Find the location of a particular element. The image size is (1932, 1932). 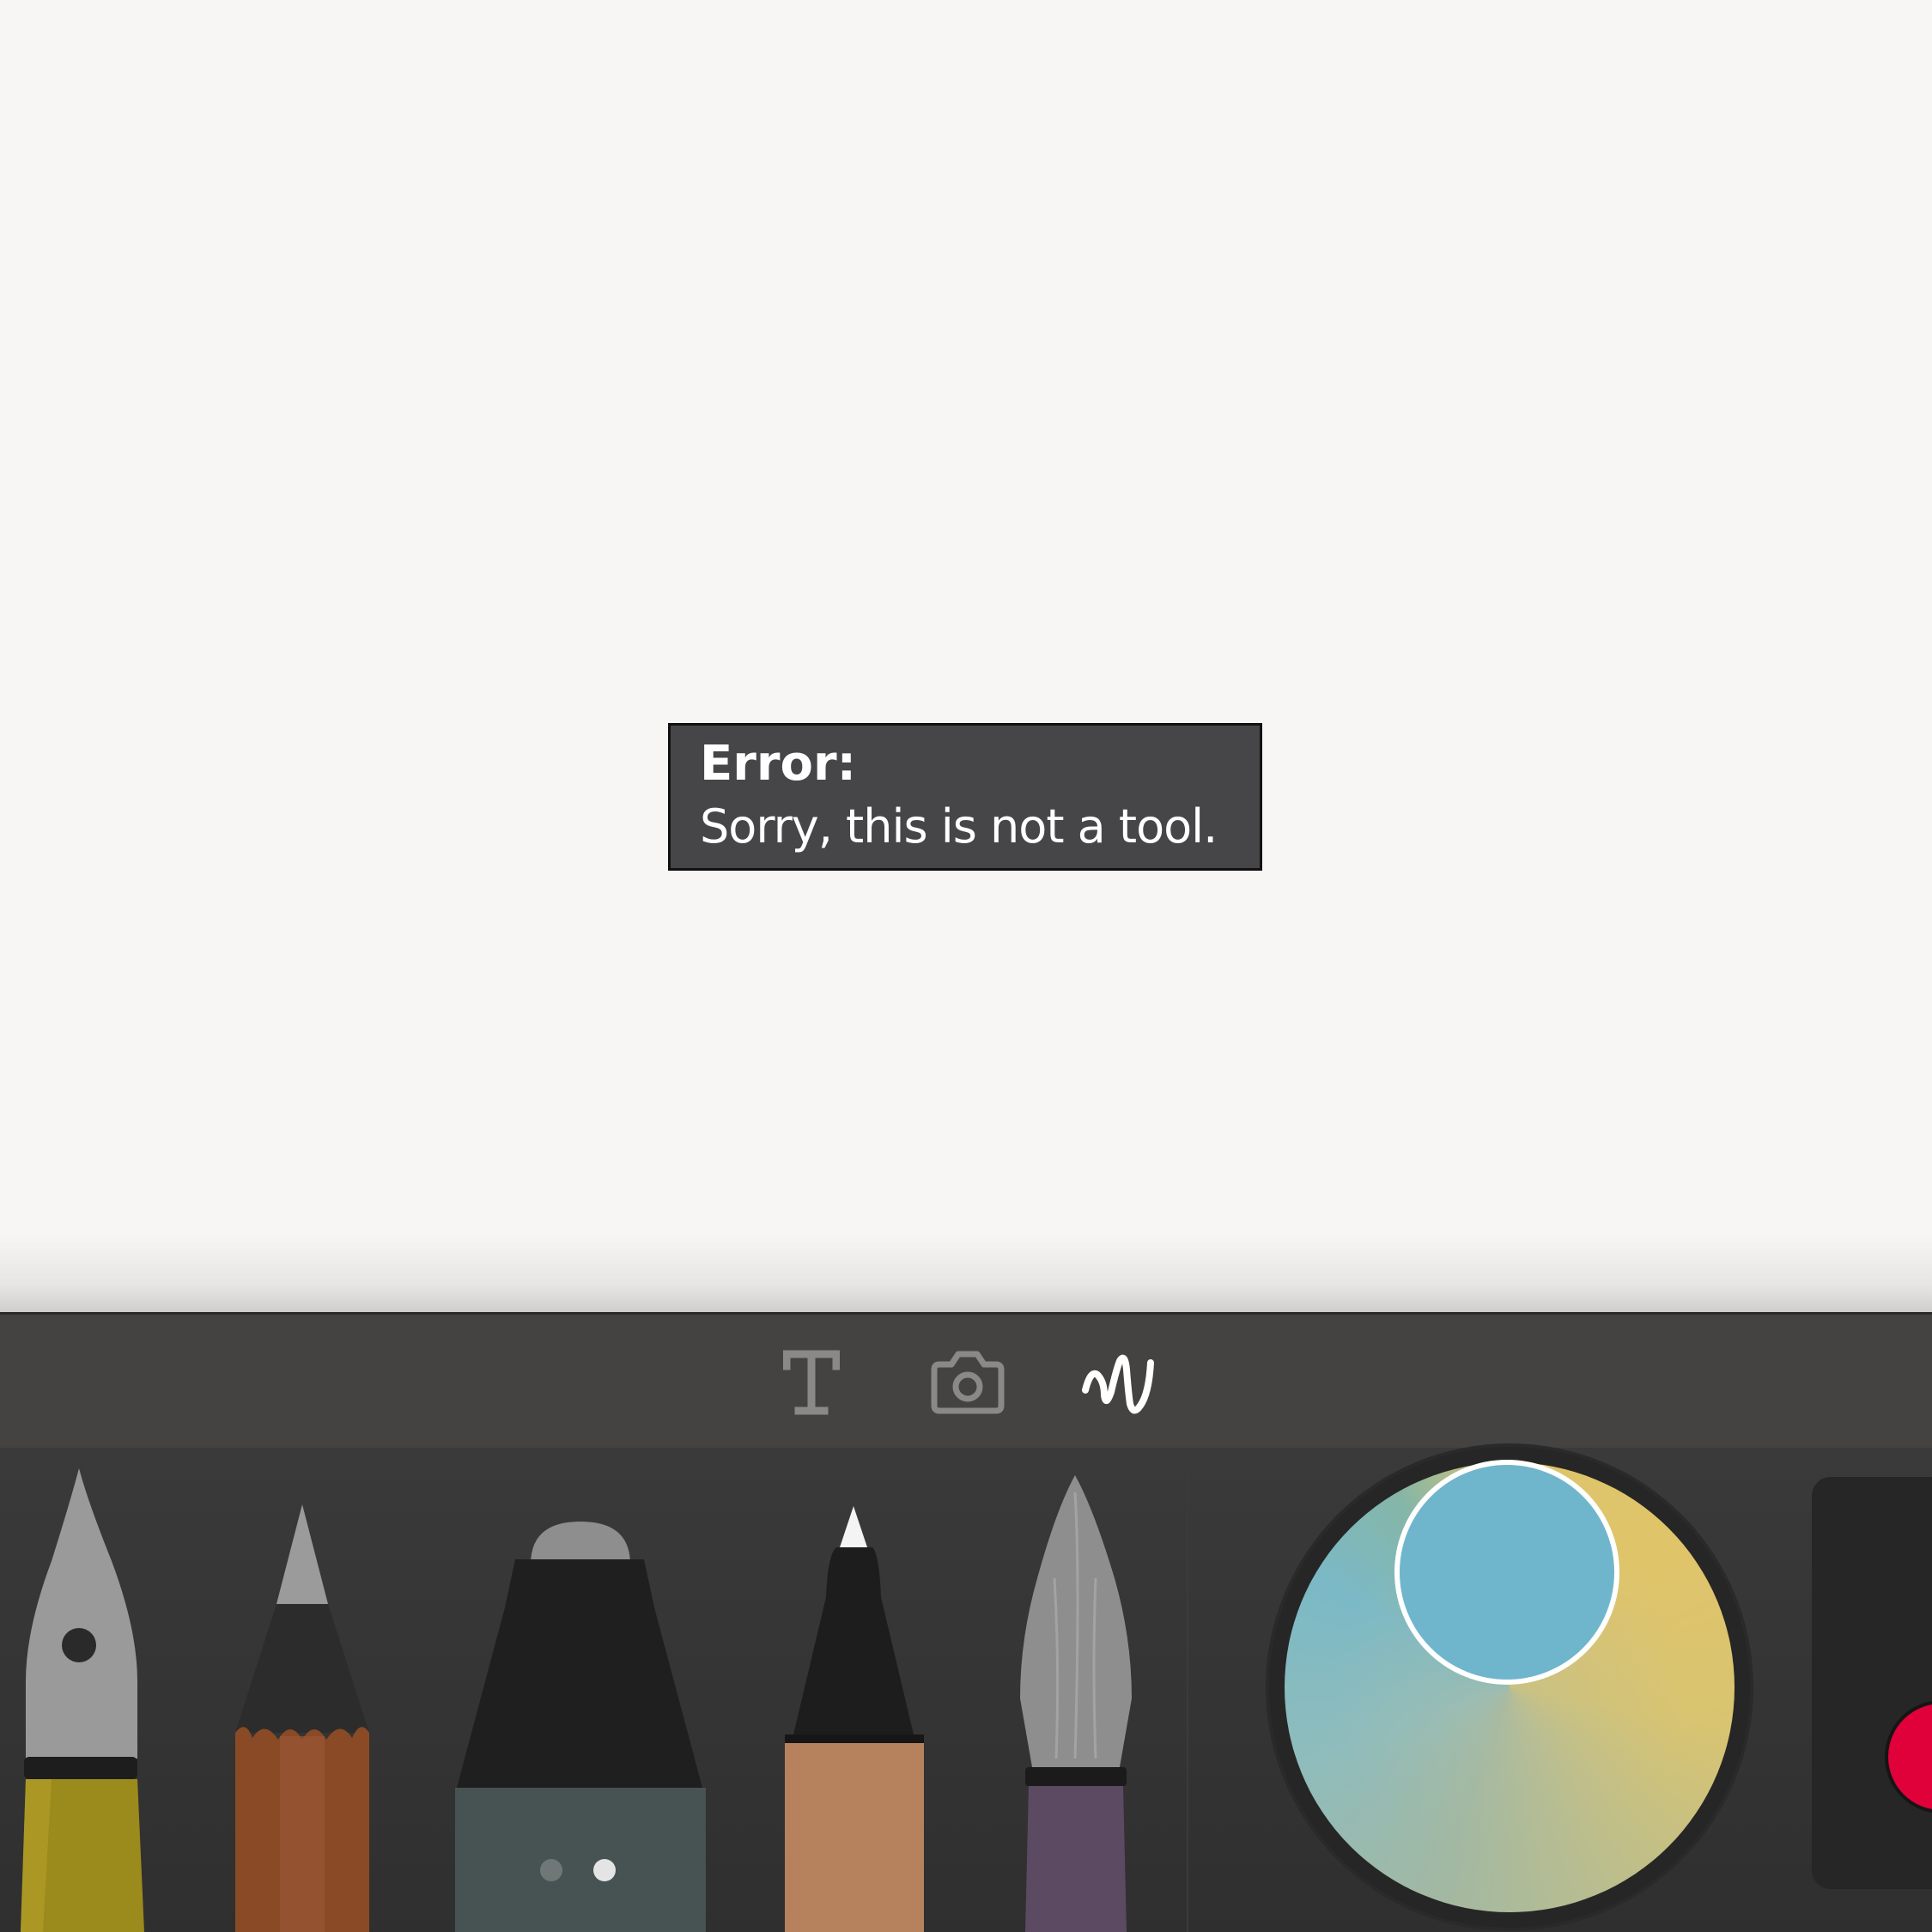

camera-icon is located at coordinates (968, 1382).